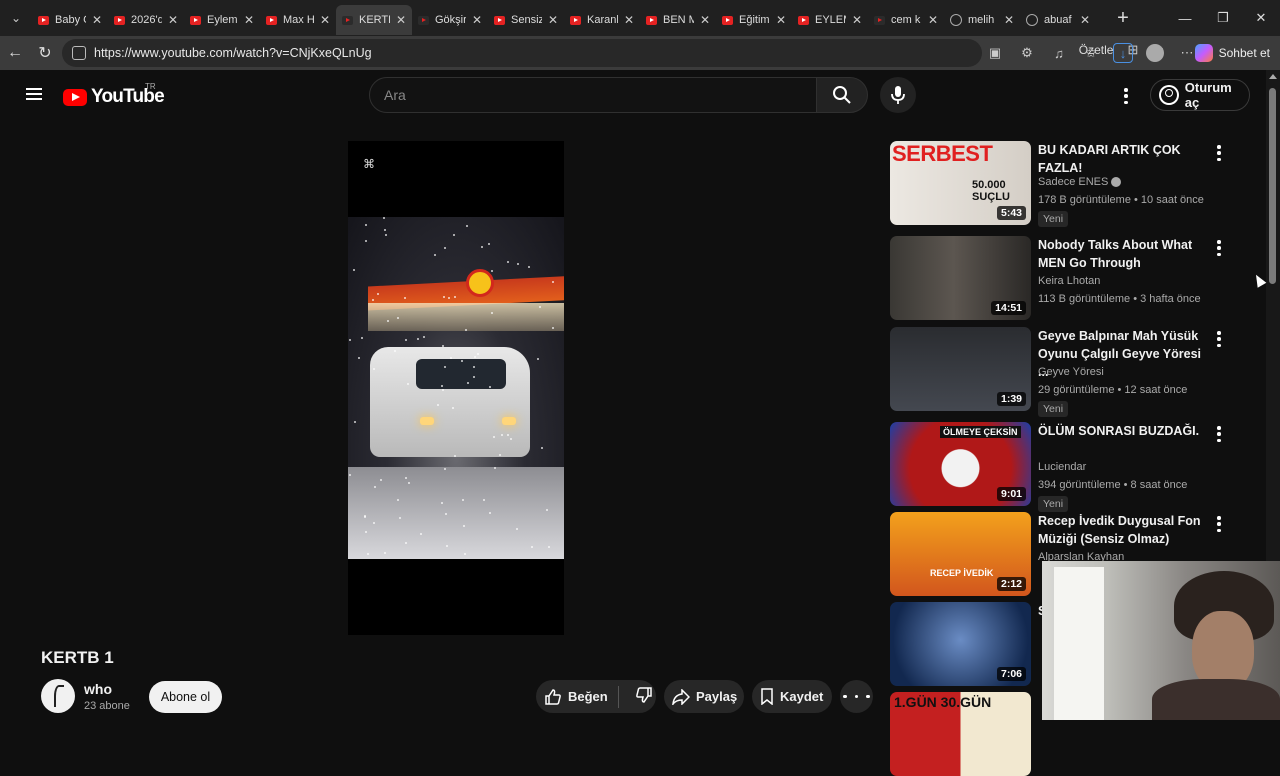 Image resolution: width=1280 pixels, height=776 pixels. I want to click on minimize-icon: —, so click(1185, 18).